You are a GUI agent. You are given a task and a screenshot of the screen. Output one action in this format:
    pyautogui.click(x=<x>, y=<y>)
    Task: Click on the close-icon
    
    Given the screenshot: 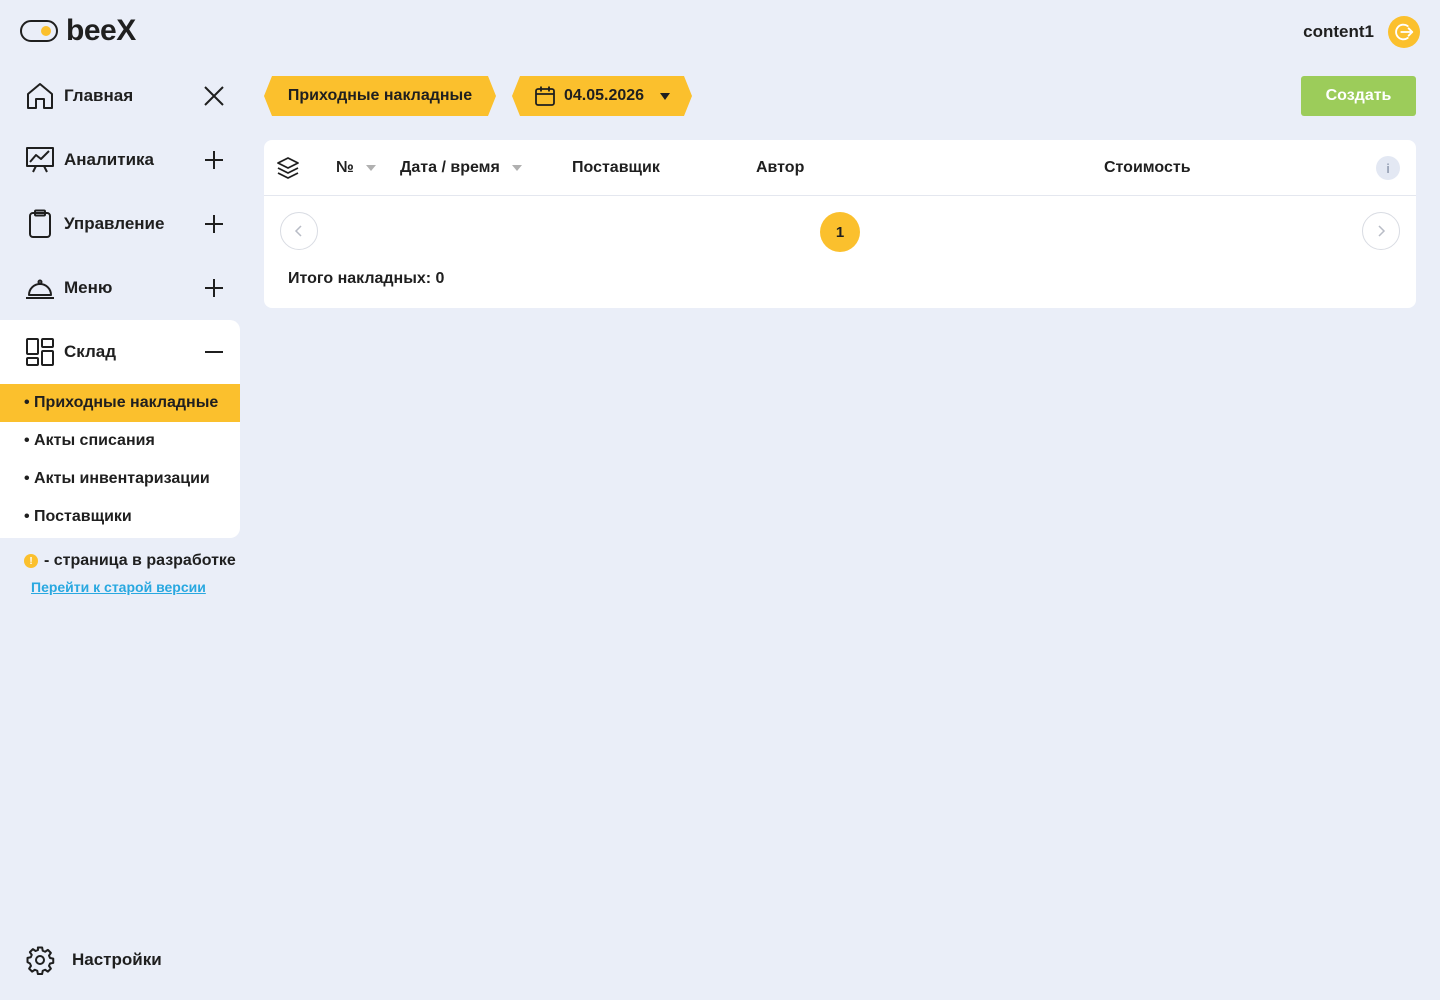 What is the action you would take?
    pyautogui.click(x=214, y=96)
    